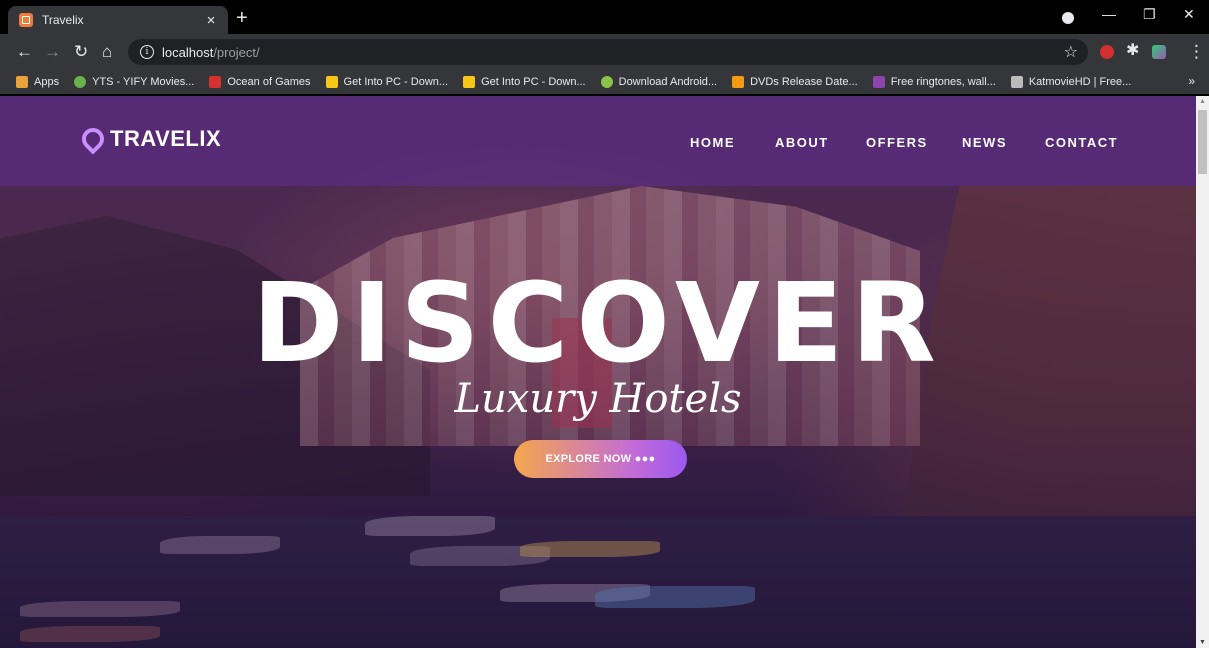 The height and width of the screenshot is (648, 1209). I want to click on android-icon, so click(606, 82).